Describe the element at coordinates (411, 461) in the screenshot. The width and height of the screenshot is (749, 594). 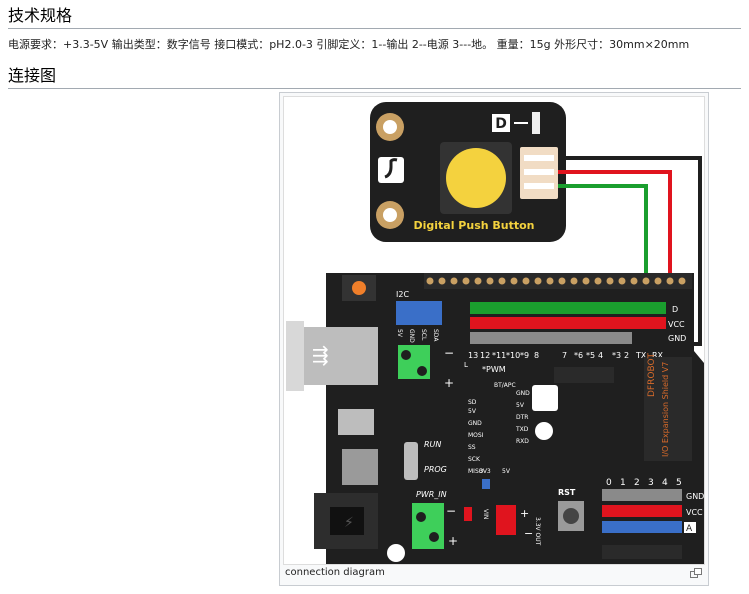
I see `run-prog-switch` at that location.